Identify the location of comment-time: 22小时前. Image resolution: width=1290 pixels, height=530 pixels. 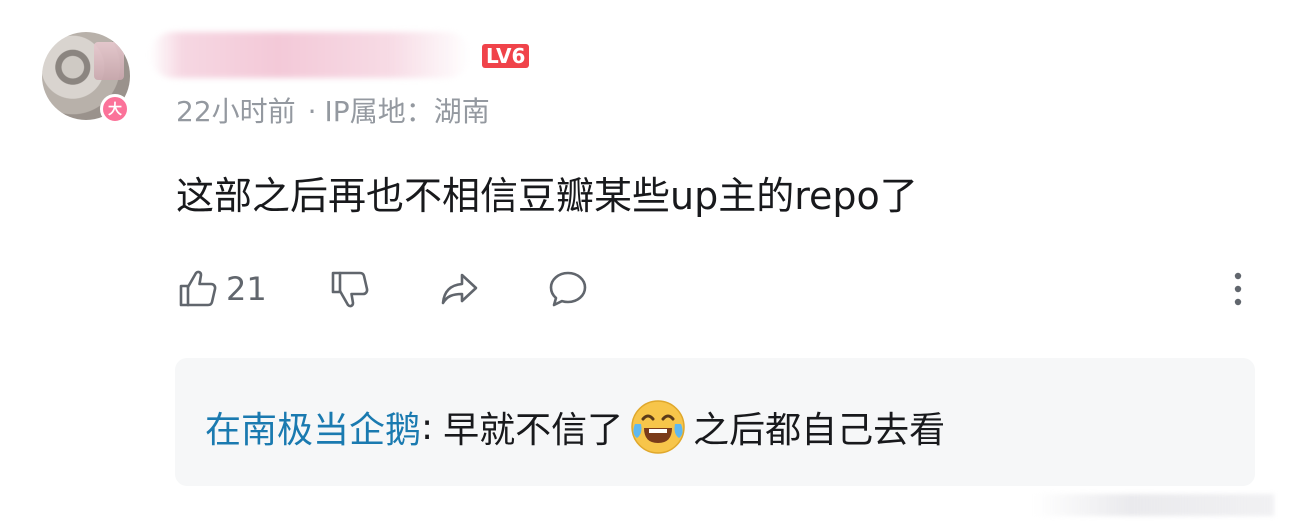
(236, 111).